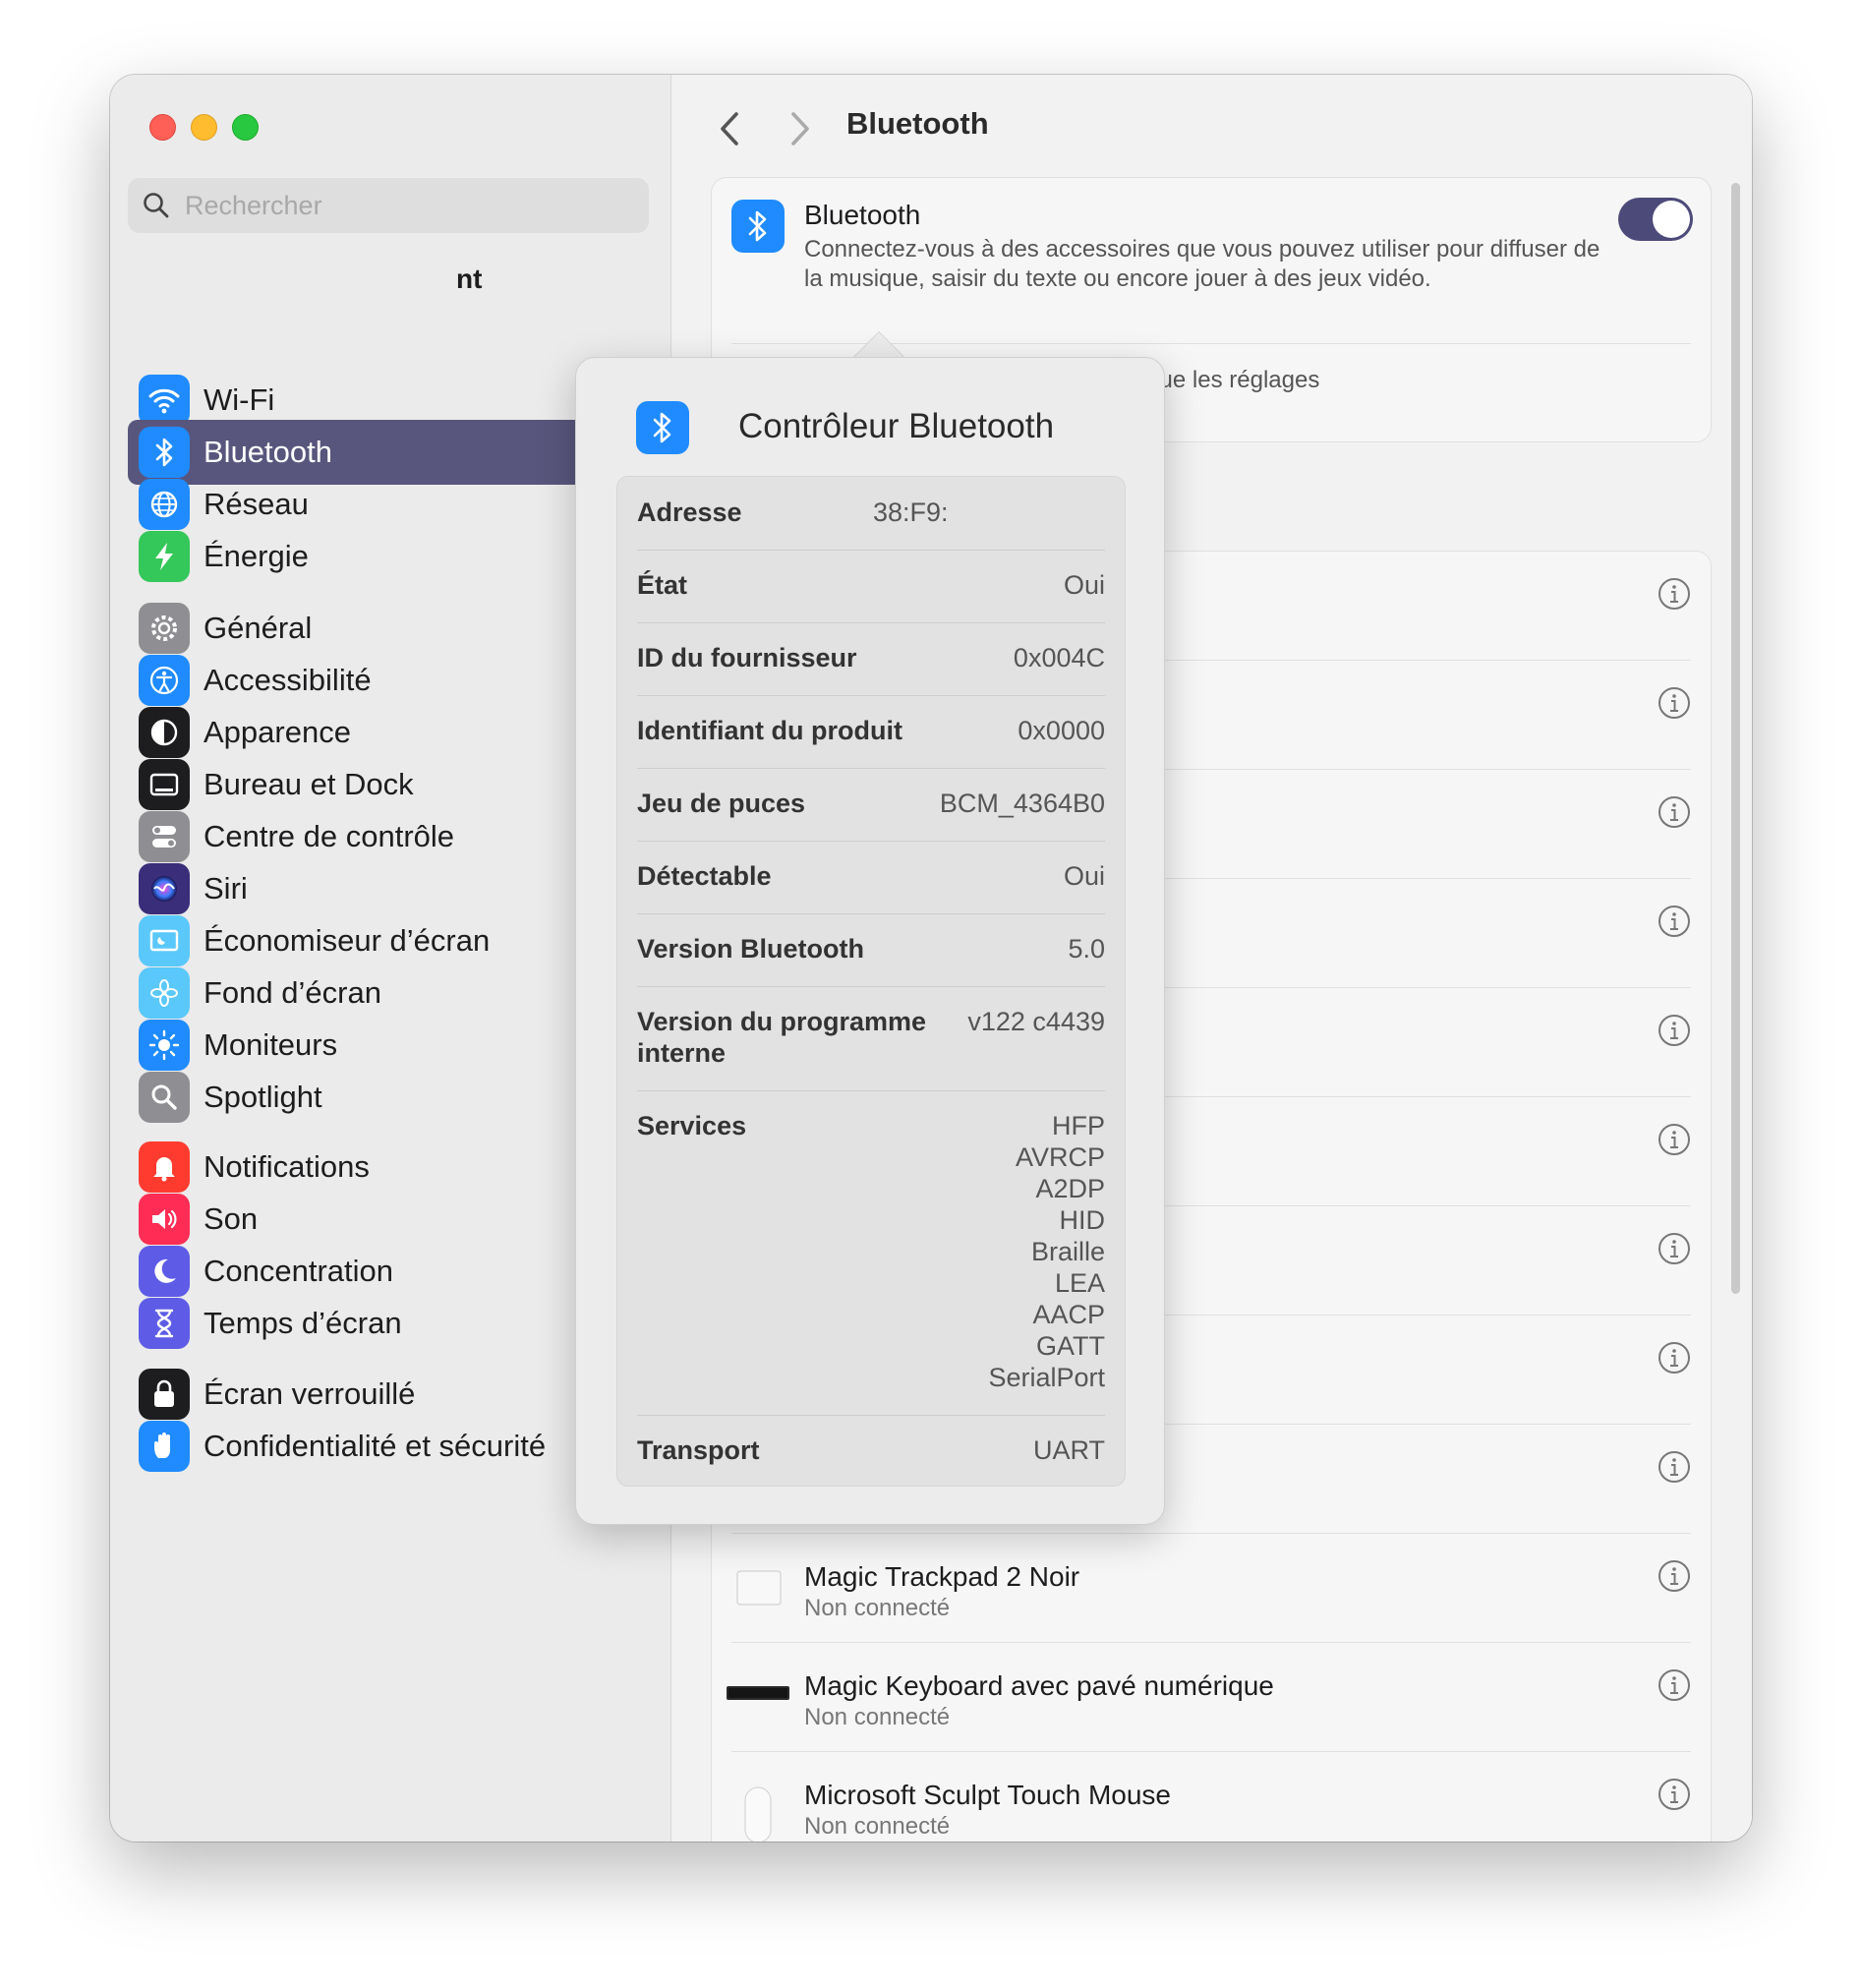 The height and width of the screenshot is (1988, 1862). I want to click on device-name: Magic Keyboard avec pavé numérique, so click(1039, 1685).